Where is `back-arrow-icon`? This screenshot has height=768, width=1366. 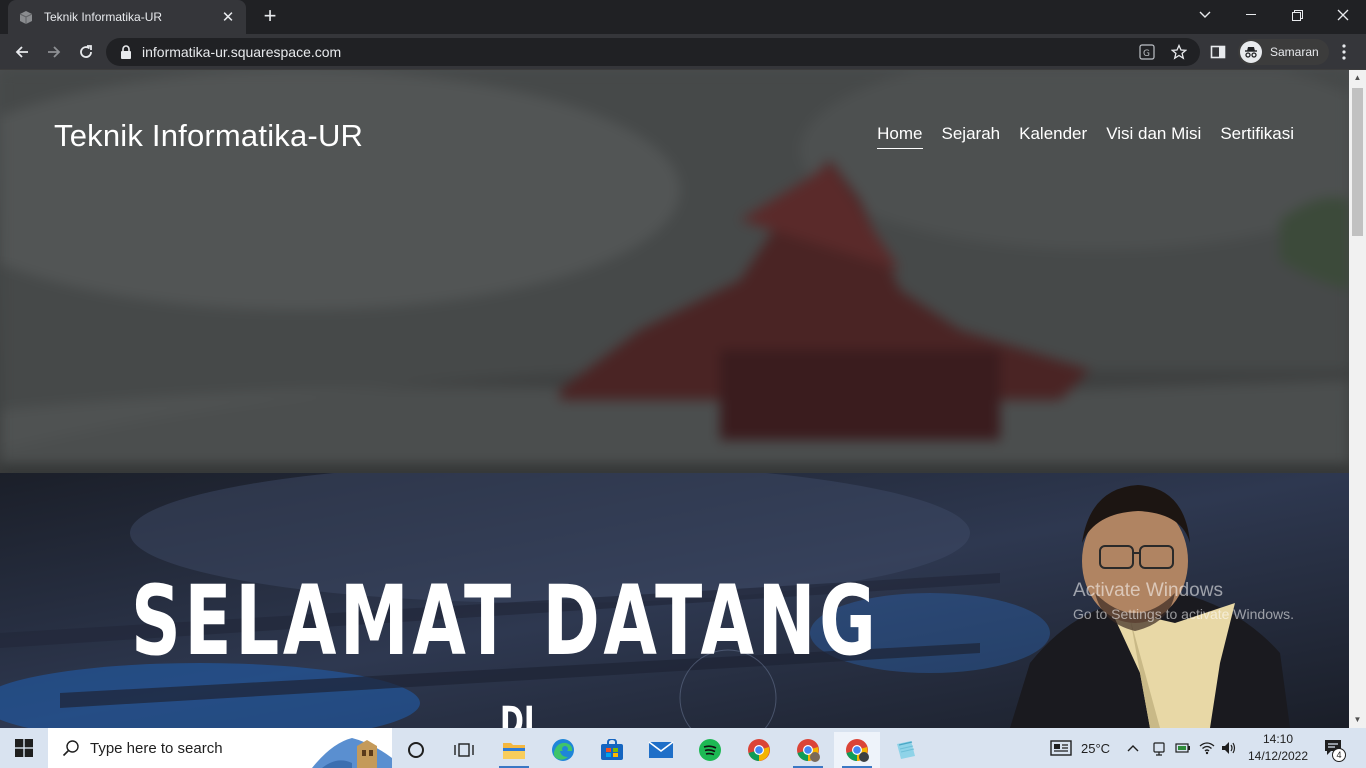 back-arrow-icon is located at coordinates (21, 52).